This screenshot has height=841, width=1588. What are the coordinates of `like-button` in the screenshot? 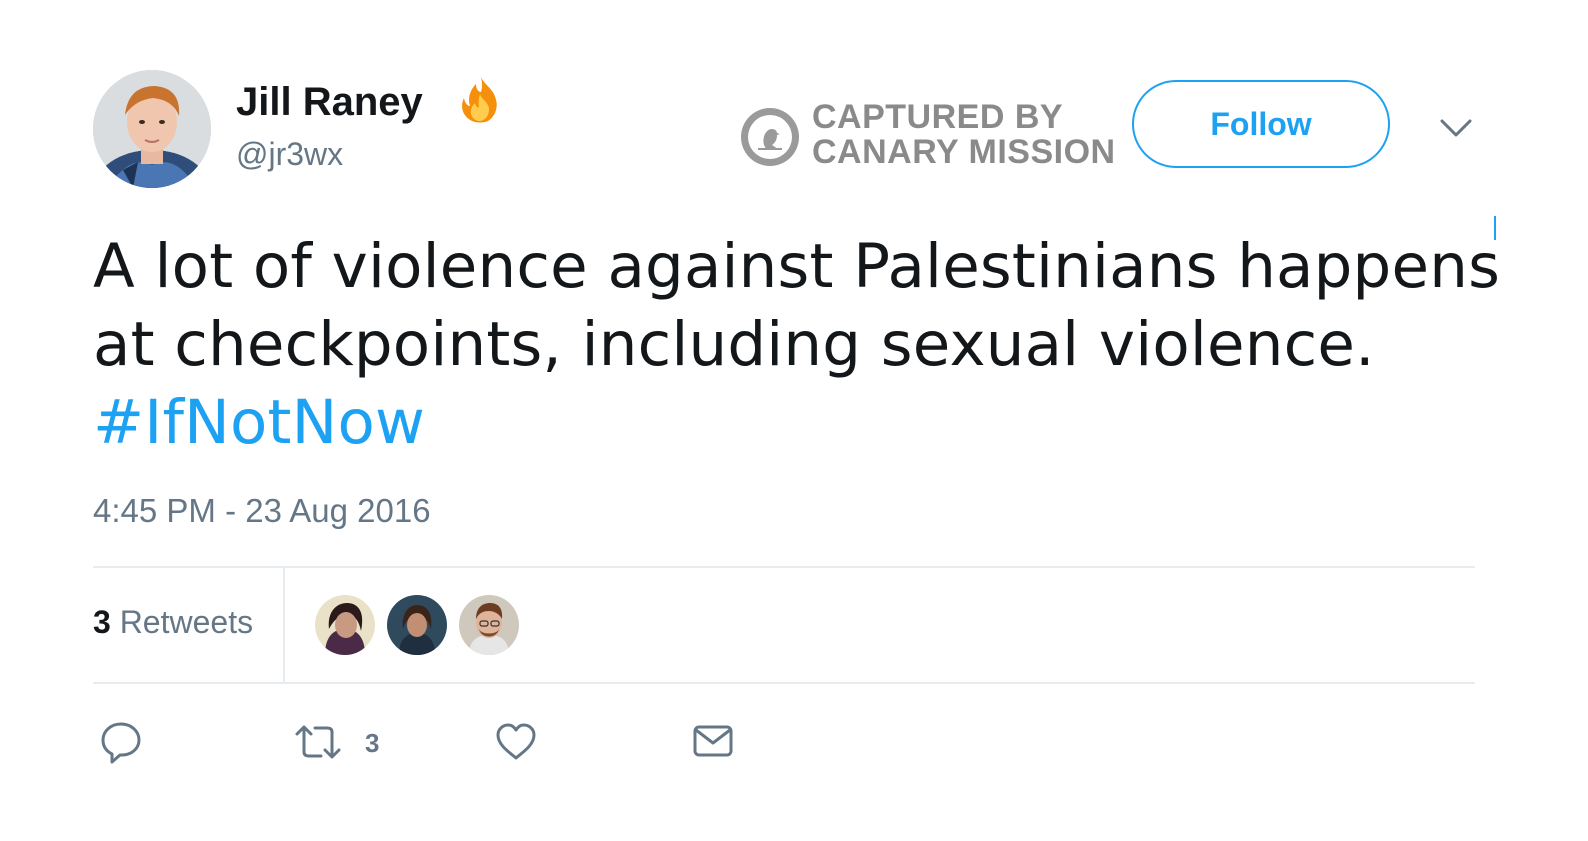 It's located at (516, 742).